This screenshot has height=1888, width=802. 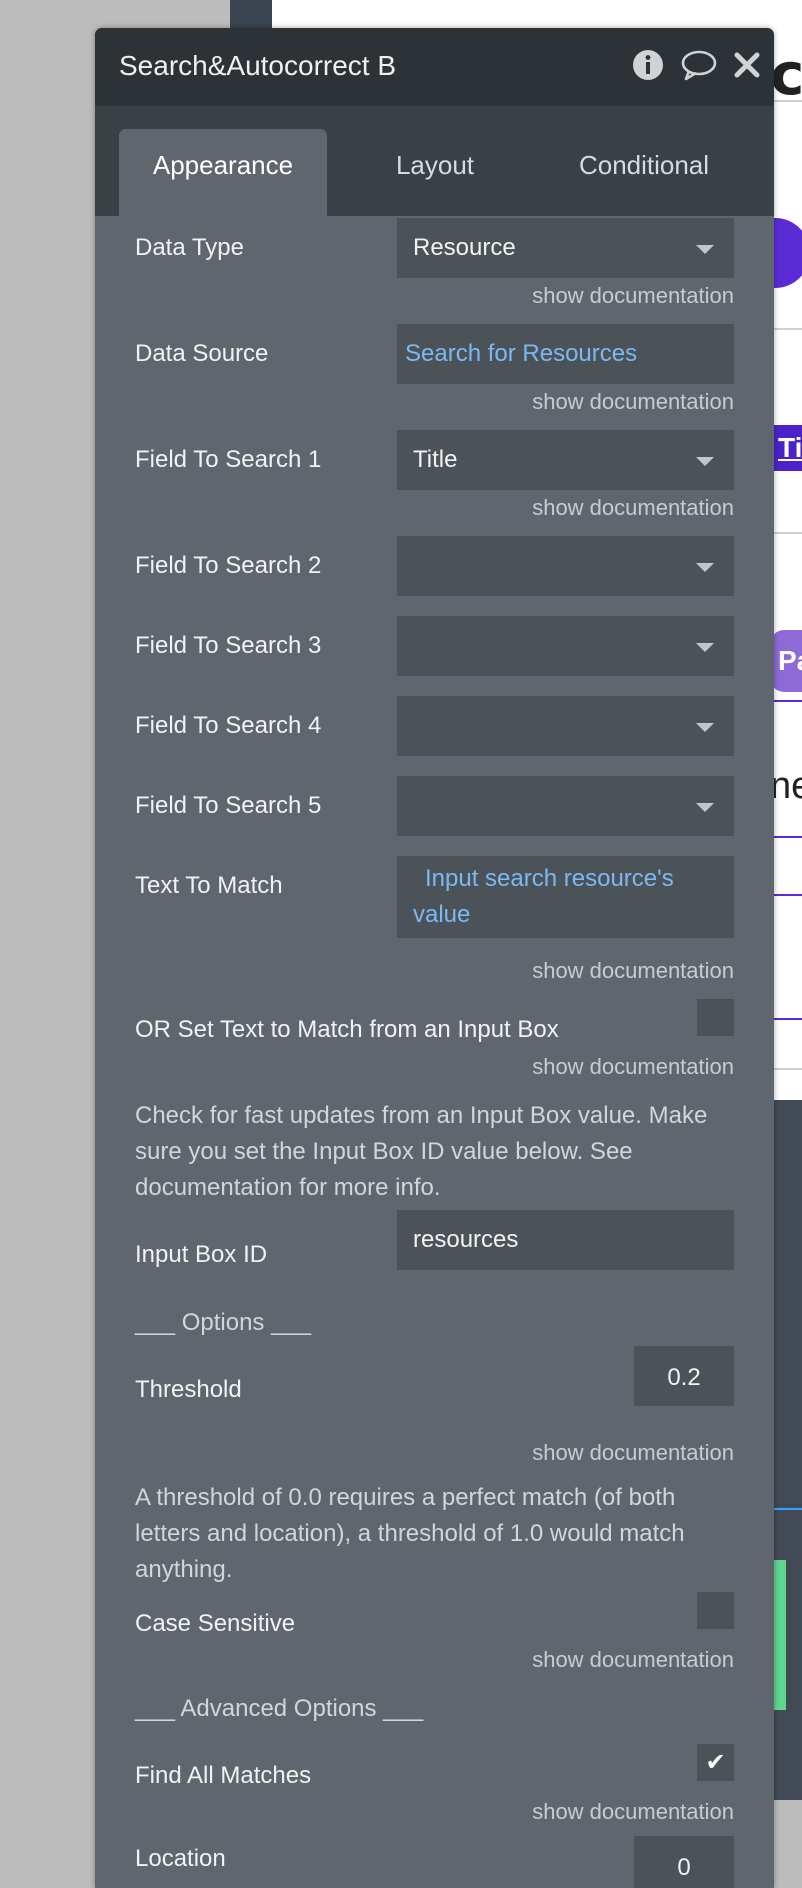 What do you see at coordinates (279, 1708) in the screenshot?
I see `advanced-options-section-header: ___ Advanced Options ___` at bounding box center [279, 1708].